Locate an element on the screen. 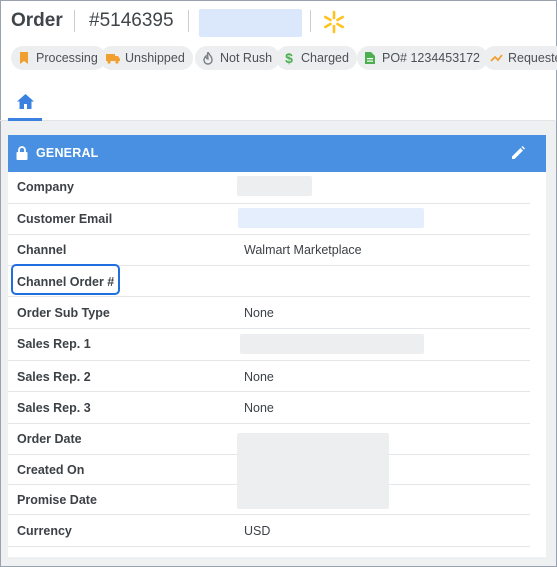 This screenshot has height=567, width=557. row-label: Sales Rep. 3 is located at coordinates (54, 408).